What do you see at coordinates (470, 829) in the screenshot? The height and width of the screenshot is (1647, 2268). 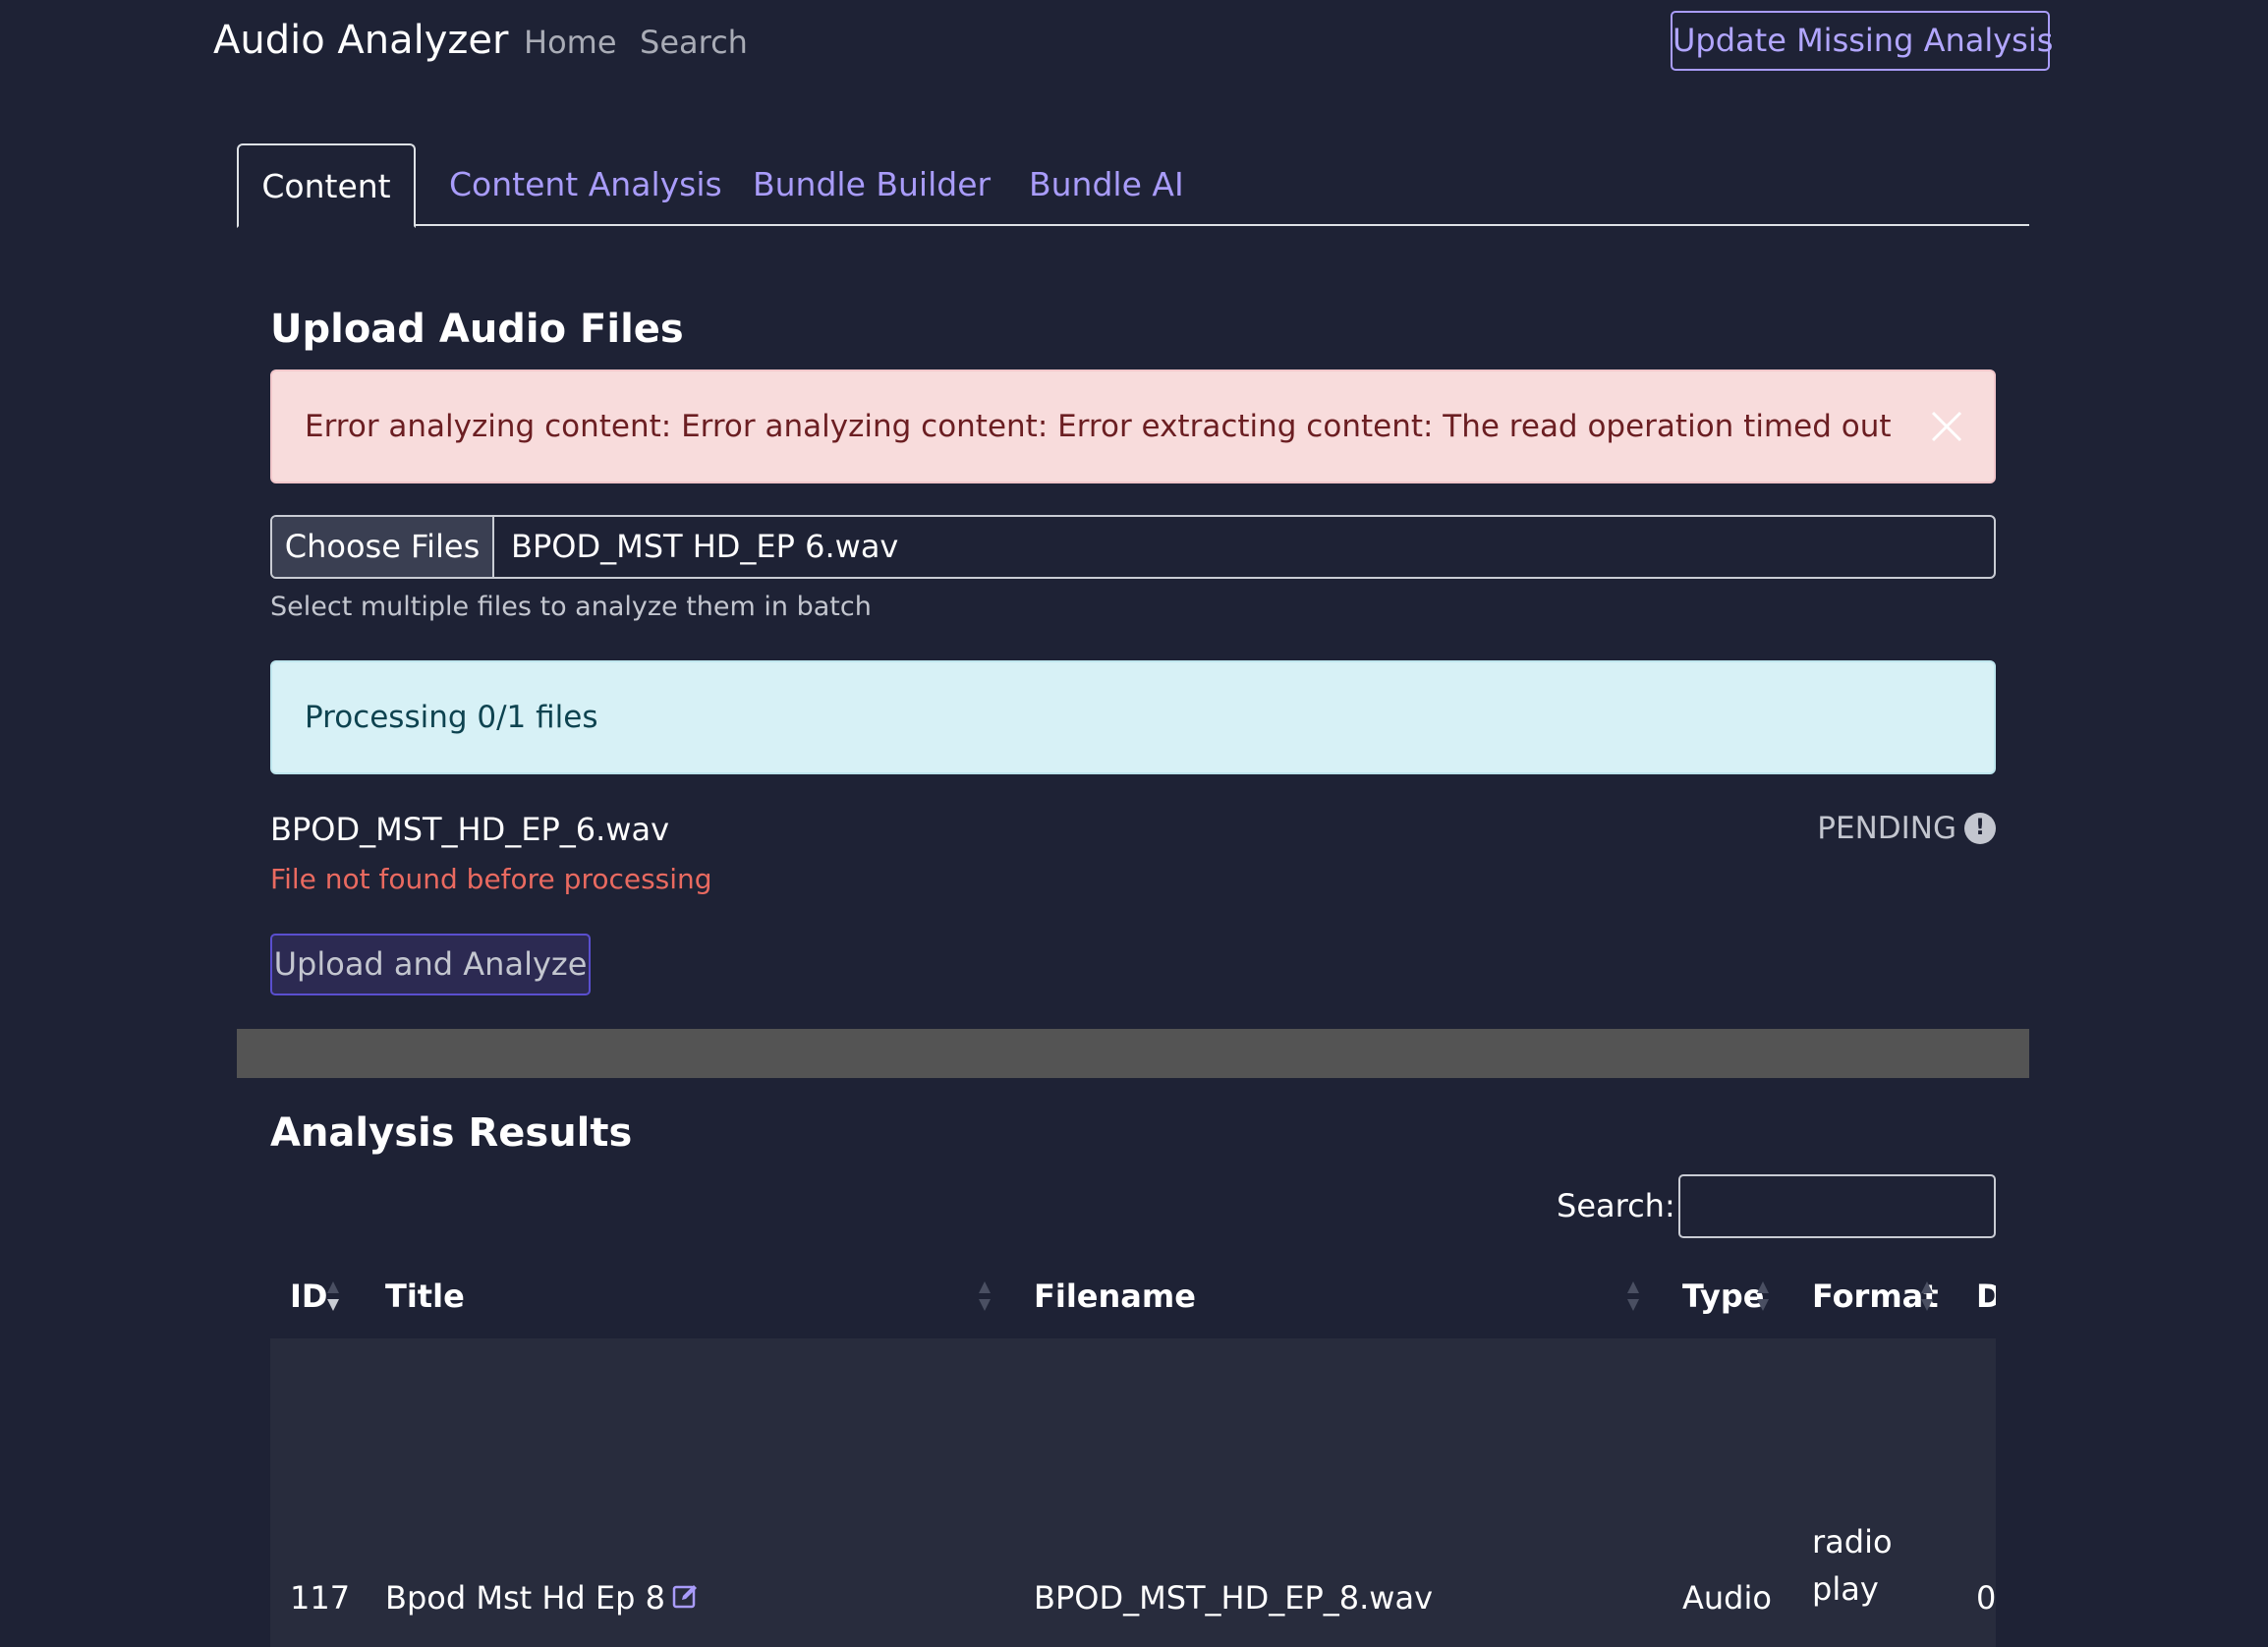 I see `file-item-name: BPOD_MST_HD_EP_6.wav` at bounding box center [470, 829].